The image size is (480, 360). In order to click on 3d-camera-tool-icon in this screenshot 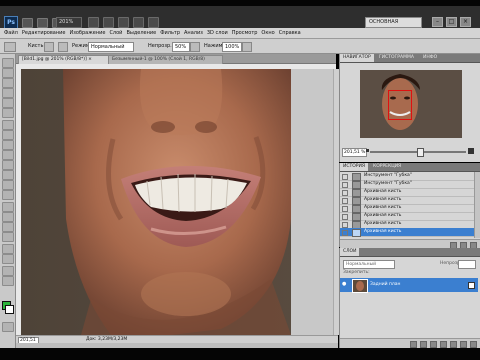, I will do `click(8, 259)`.